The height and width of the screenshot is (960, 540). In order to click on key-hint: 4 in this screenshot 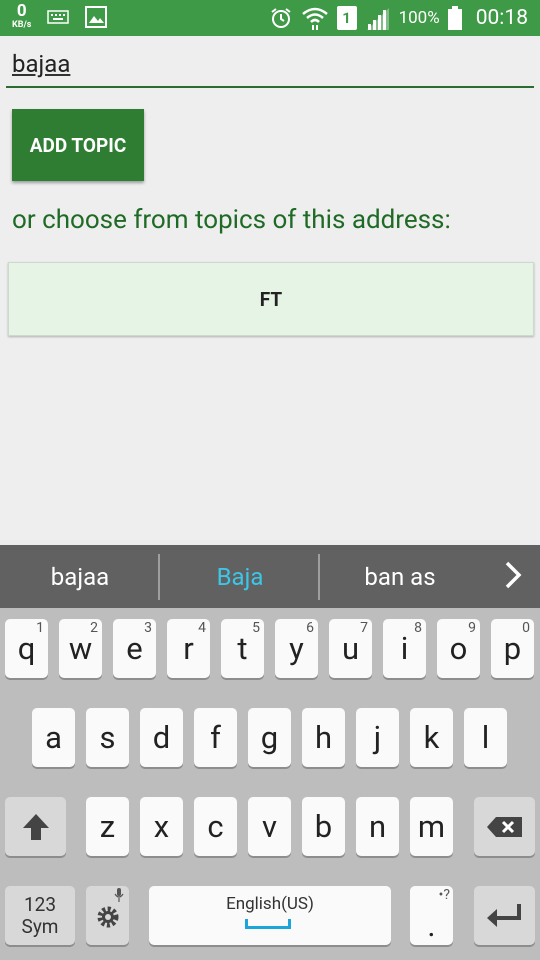, I will do `click(202, 628)`.